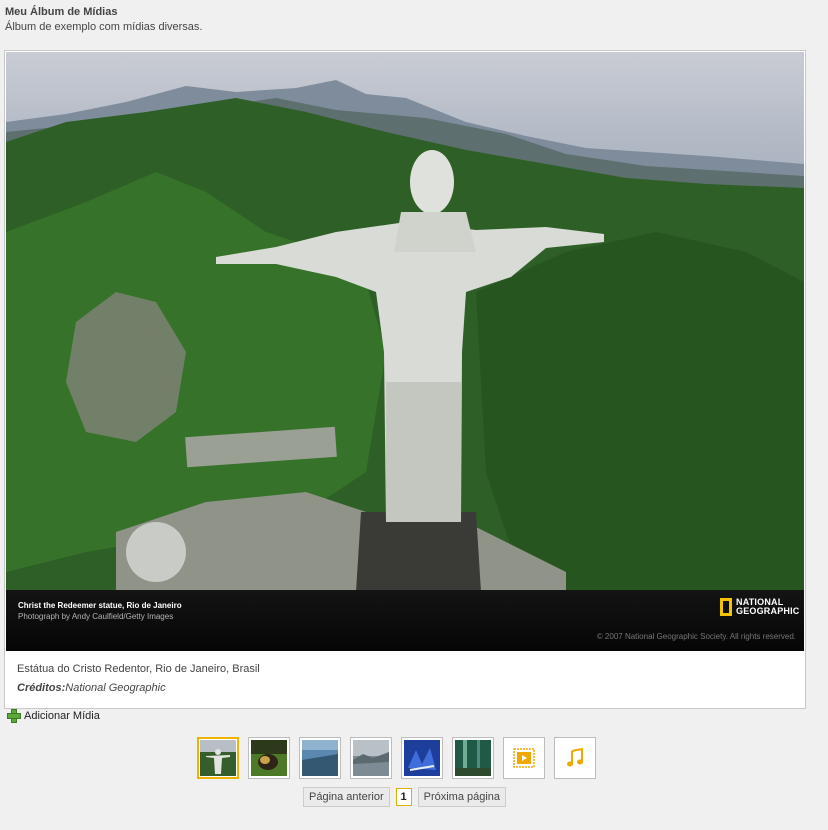 This screenshot has height=830, width=828. I want to click on ng-frame-icon, so click(726, 607).